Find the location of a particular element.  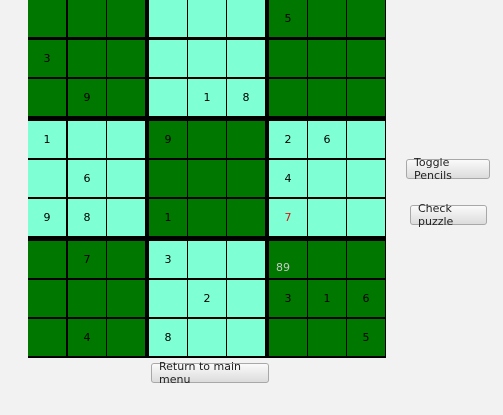

cell-digit-error: 7 is located at coordinates (288, 217).